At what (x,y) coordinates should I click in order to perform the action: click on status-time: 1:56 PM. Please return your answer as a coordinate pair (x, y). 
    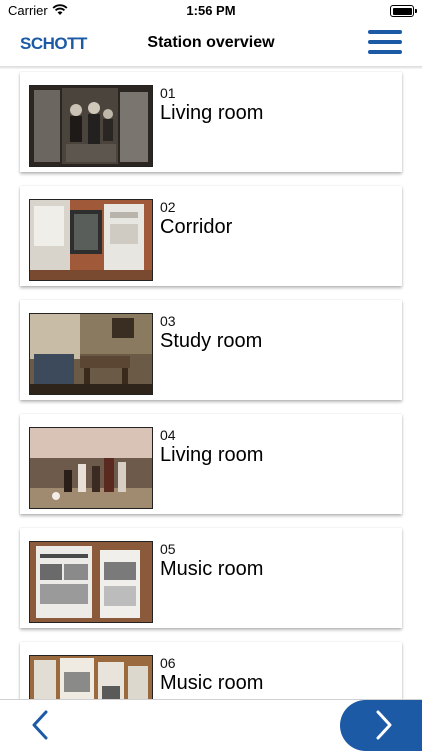
    Looking at the image, I should click on (211, 10).